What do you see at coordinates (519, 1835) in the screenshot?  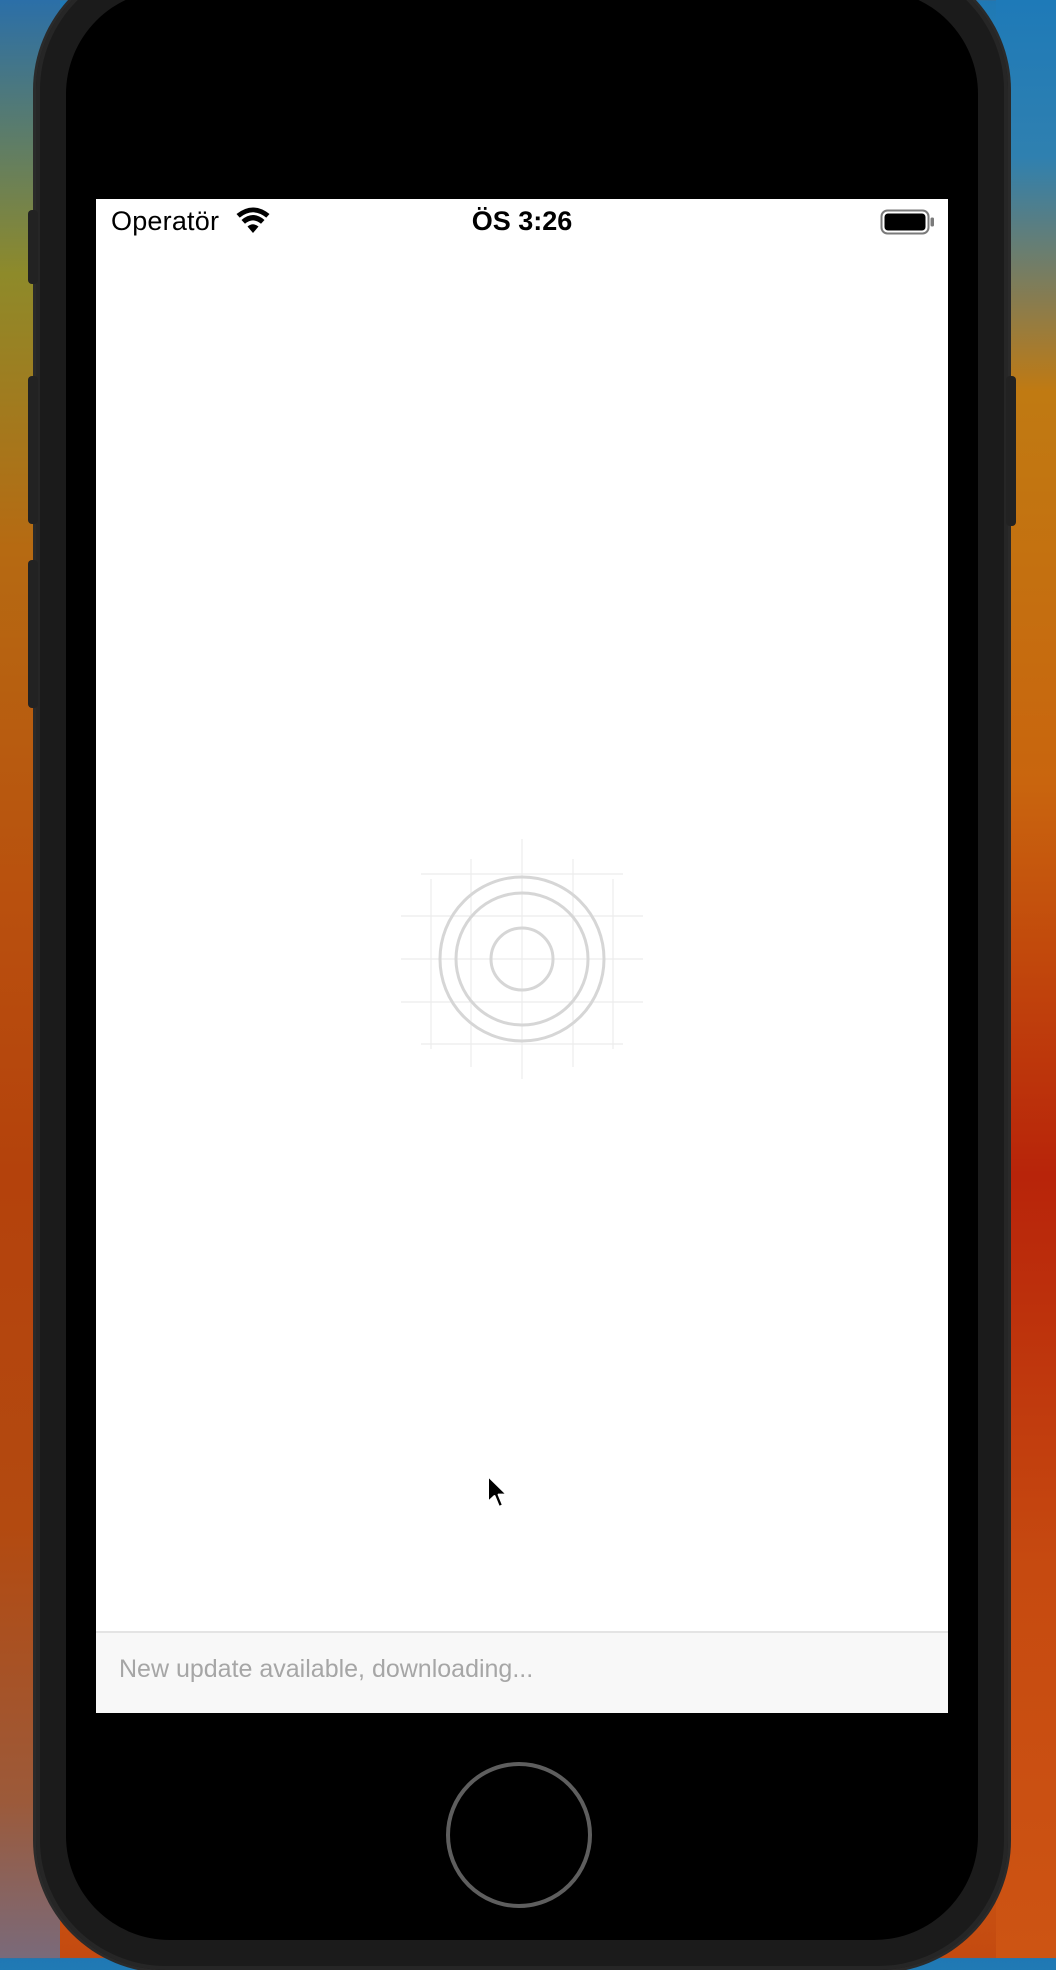 I see `home-button` at bounding box center [519, 1835].